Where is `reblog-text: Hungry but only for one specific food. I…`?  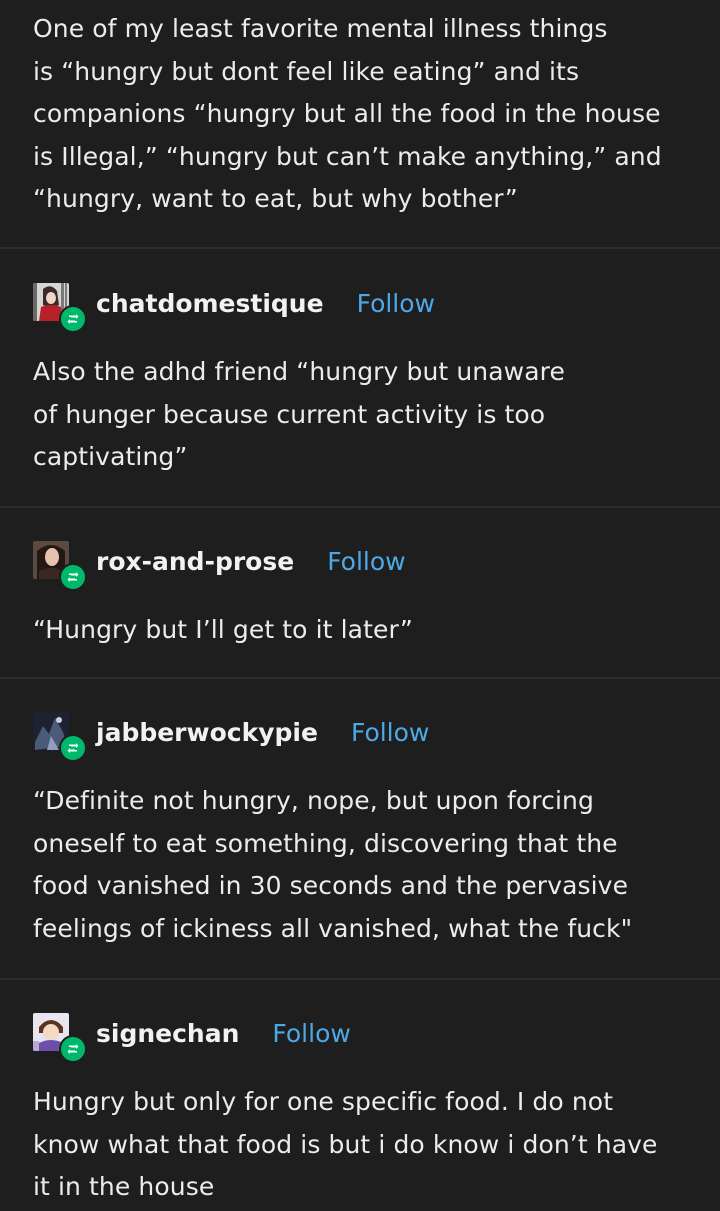 reblog-text: Hungry but only for one specific food. I… is located at coordinates (345, 1144).